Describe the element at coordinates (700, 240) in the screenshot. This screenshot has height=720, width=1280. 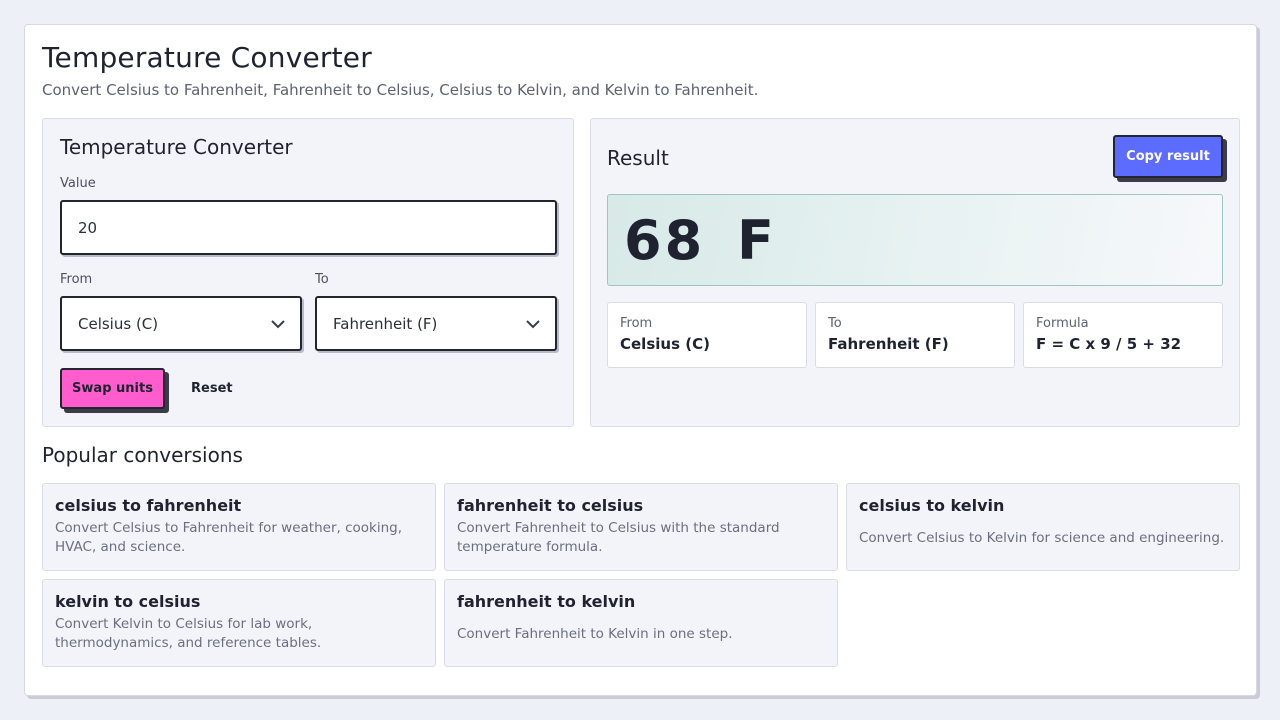
I see `result-value: 68 F` at that location.